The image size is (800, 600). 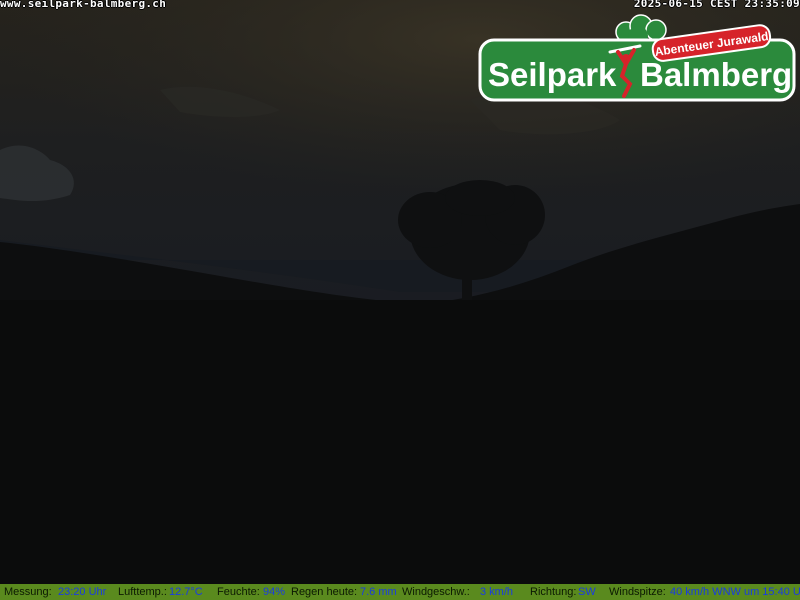 What do you see at coordinates (552, 74) in the screenshot?
I see `logo-name-left: Seilpark` at bounding box center [552, 74].